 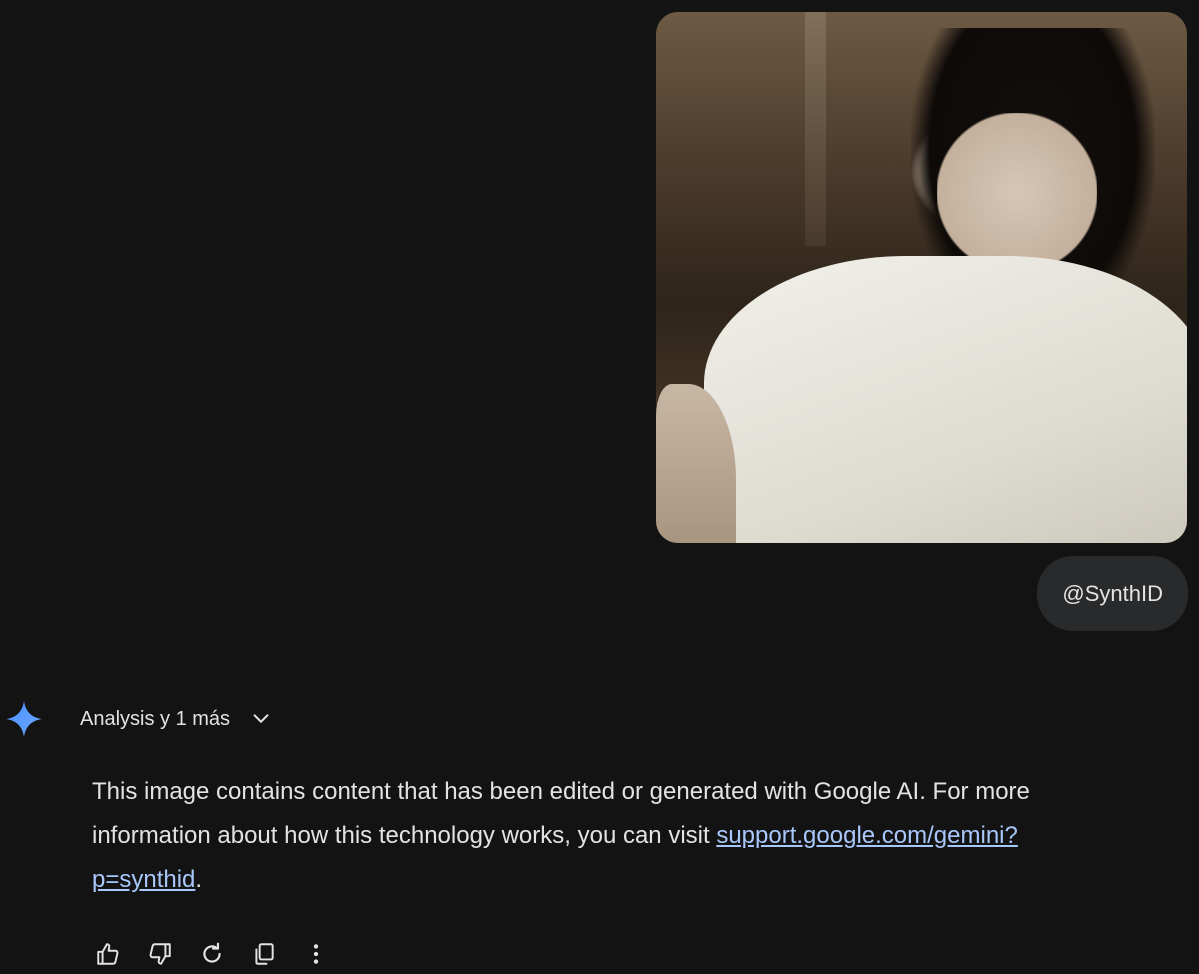 What do you see at coordinates (815, 129) in the screenshot?
I see `image-region-lamp` at bounding box center [815, 129].